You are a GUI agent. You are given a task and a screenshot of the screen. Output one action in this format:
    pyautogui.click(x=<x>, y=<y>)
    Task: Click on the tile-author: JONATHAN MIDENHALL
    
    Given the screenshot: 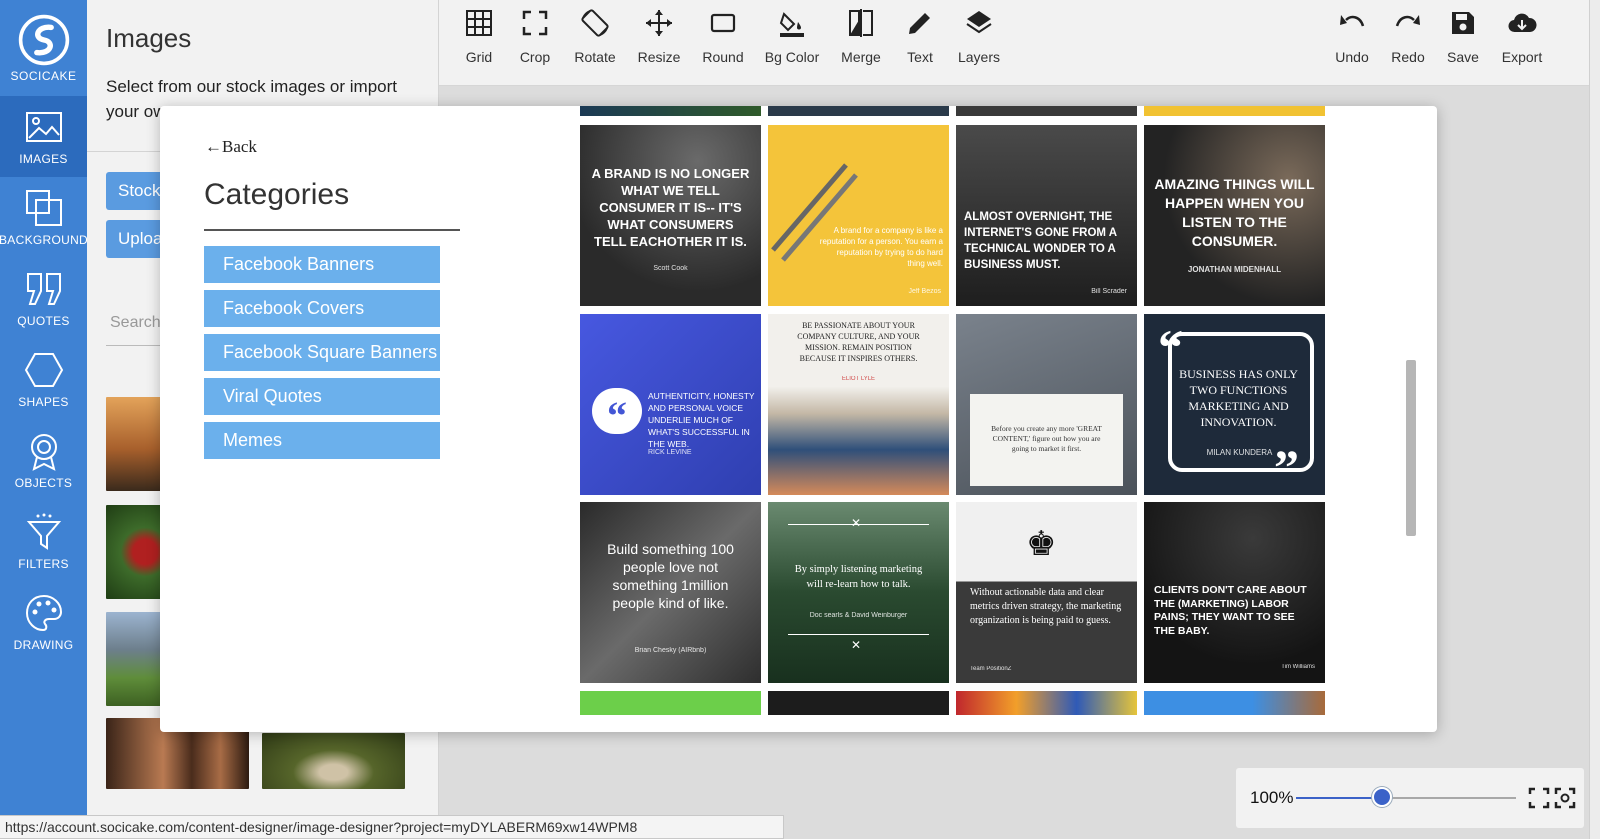 What is the action you would take?
    pyautogui.click(x=1234, y=269)
    